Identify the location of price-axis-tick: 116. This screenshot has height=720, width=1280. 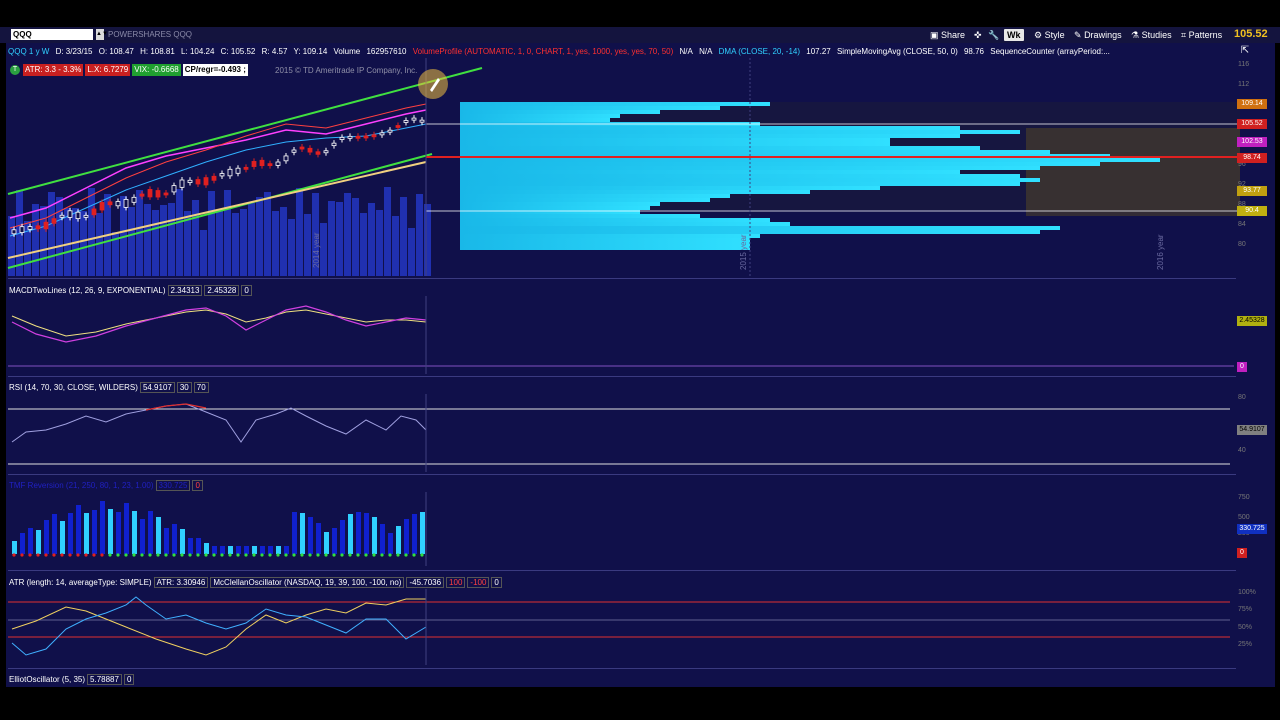
(1244, 64).